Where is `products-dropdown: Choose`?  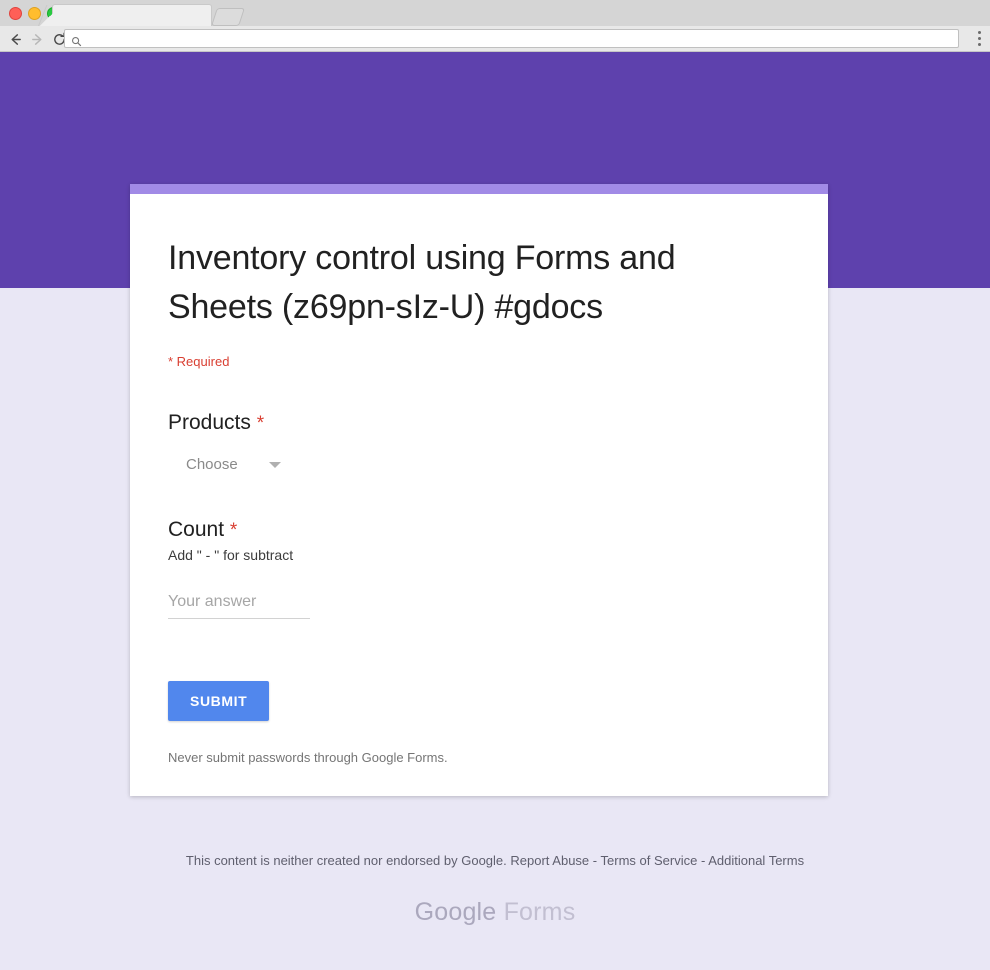
products-dropdown: Choose is located at coordinates (251, 465).